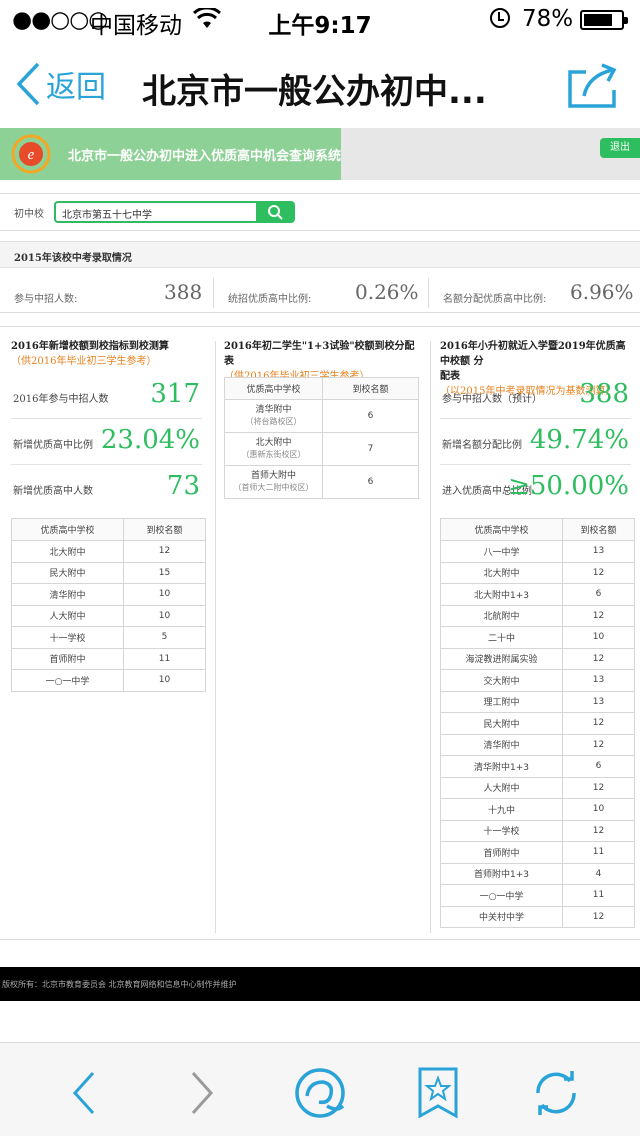  What do you see at coordinates (579, 440) in the screenshot?
I see `metric-value: 49.74%` at bounding box center [579, 440].